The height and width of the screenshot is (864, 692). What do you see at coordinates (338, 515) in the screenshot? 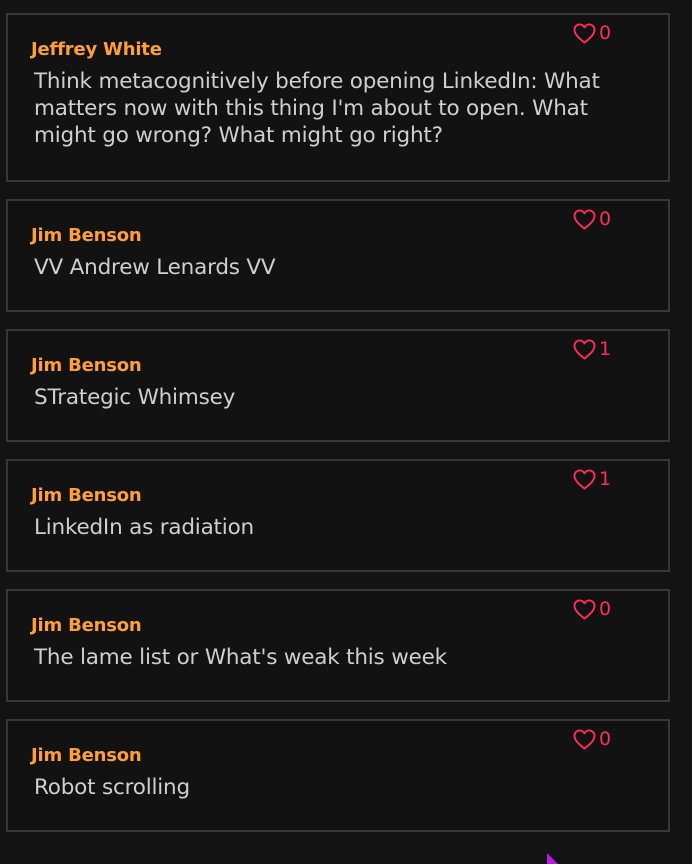
I see `post-card: 1 Jim Benson LinkedIn as radiation` at bounding box center [338, 515].